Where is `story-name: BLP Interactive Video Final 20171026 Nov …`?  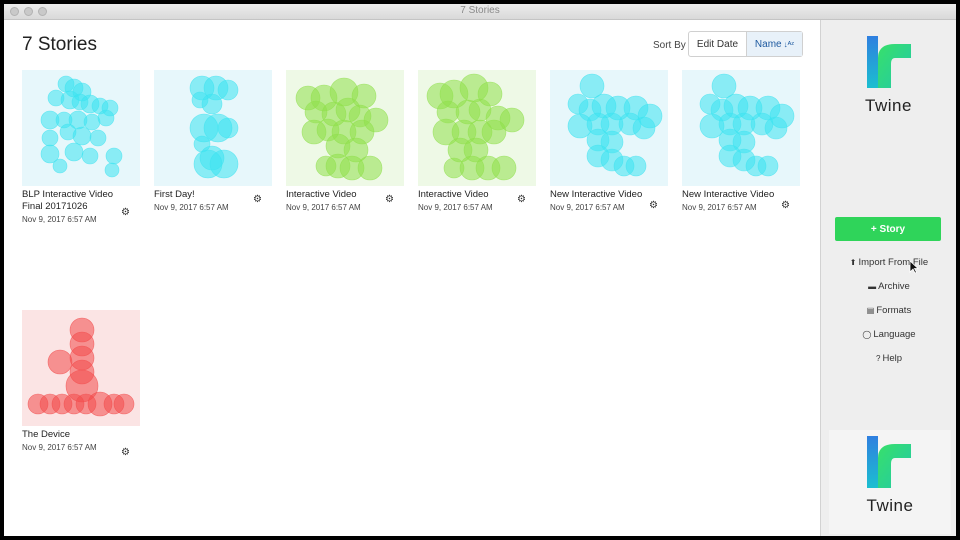 story-name: BLP Interactive Video Final 20171026 Nov … is located at coordinates (70, 207).